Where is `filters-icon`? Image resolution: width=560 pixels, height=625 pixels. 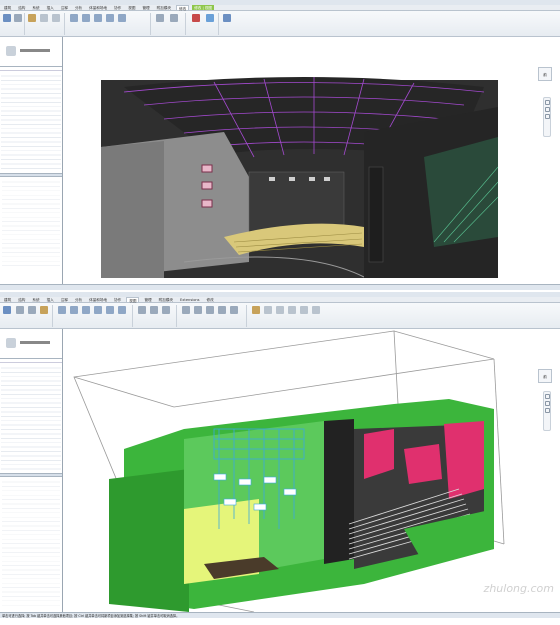 filters-icon is located at coordinates (32, 310).